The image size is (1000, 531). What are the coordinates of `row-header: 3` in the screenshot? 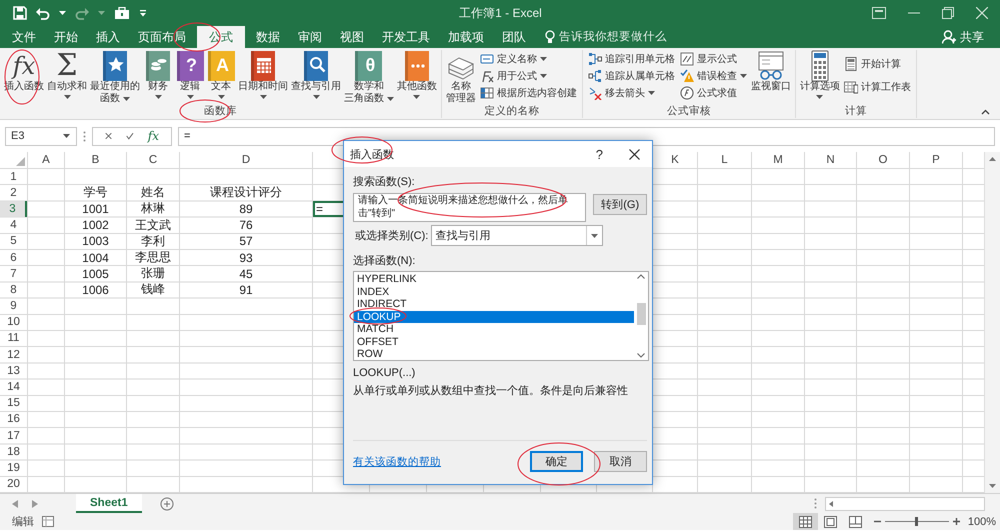 It's located at (13, 209).